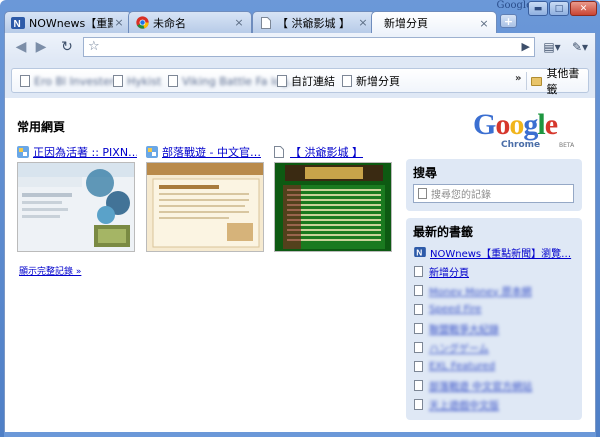 The height and width of the screenshot is (437, 600). I want to click on close-window-button: ✕, so click(583, 8).